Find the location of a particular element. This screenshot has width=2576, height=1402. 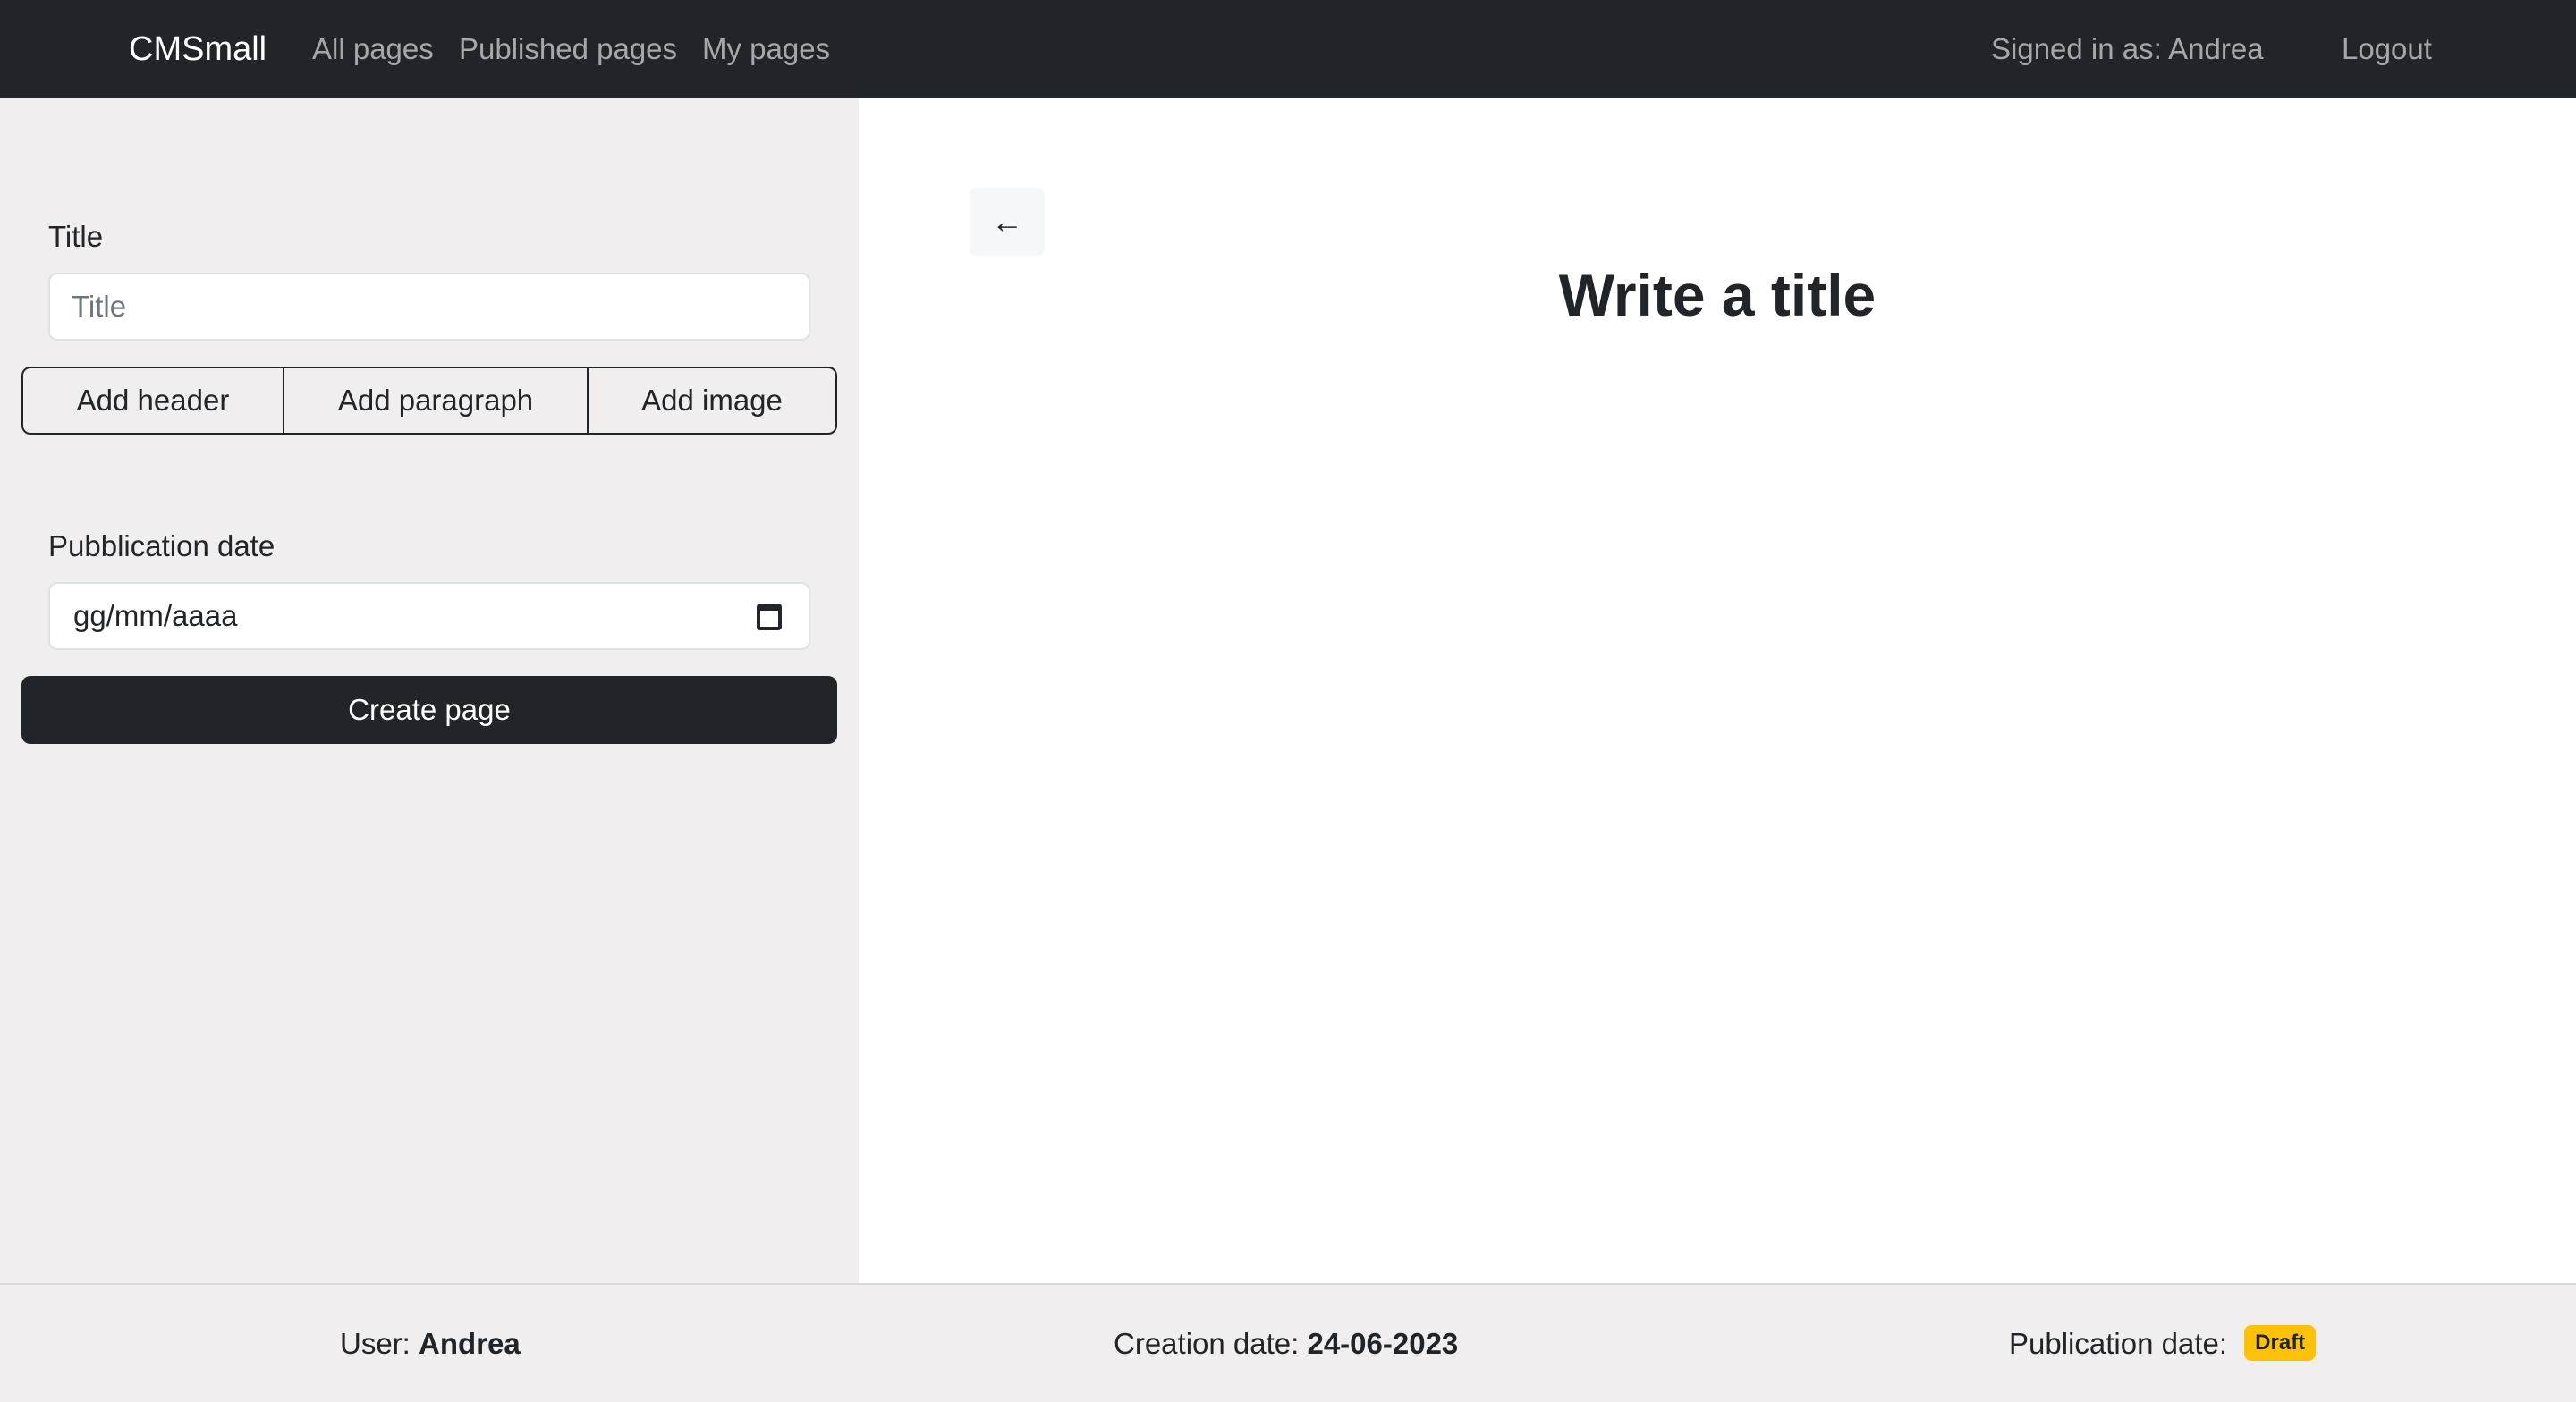

back-arrow-icon: ← is located at coordinates (1007, 222).